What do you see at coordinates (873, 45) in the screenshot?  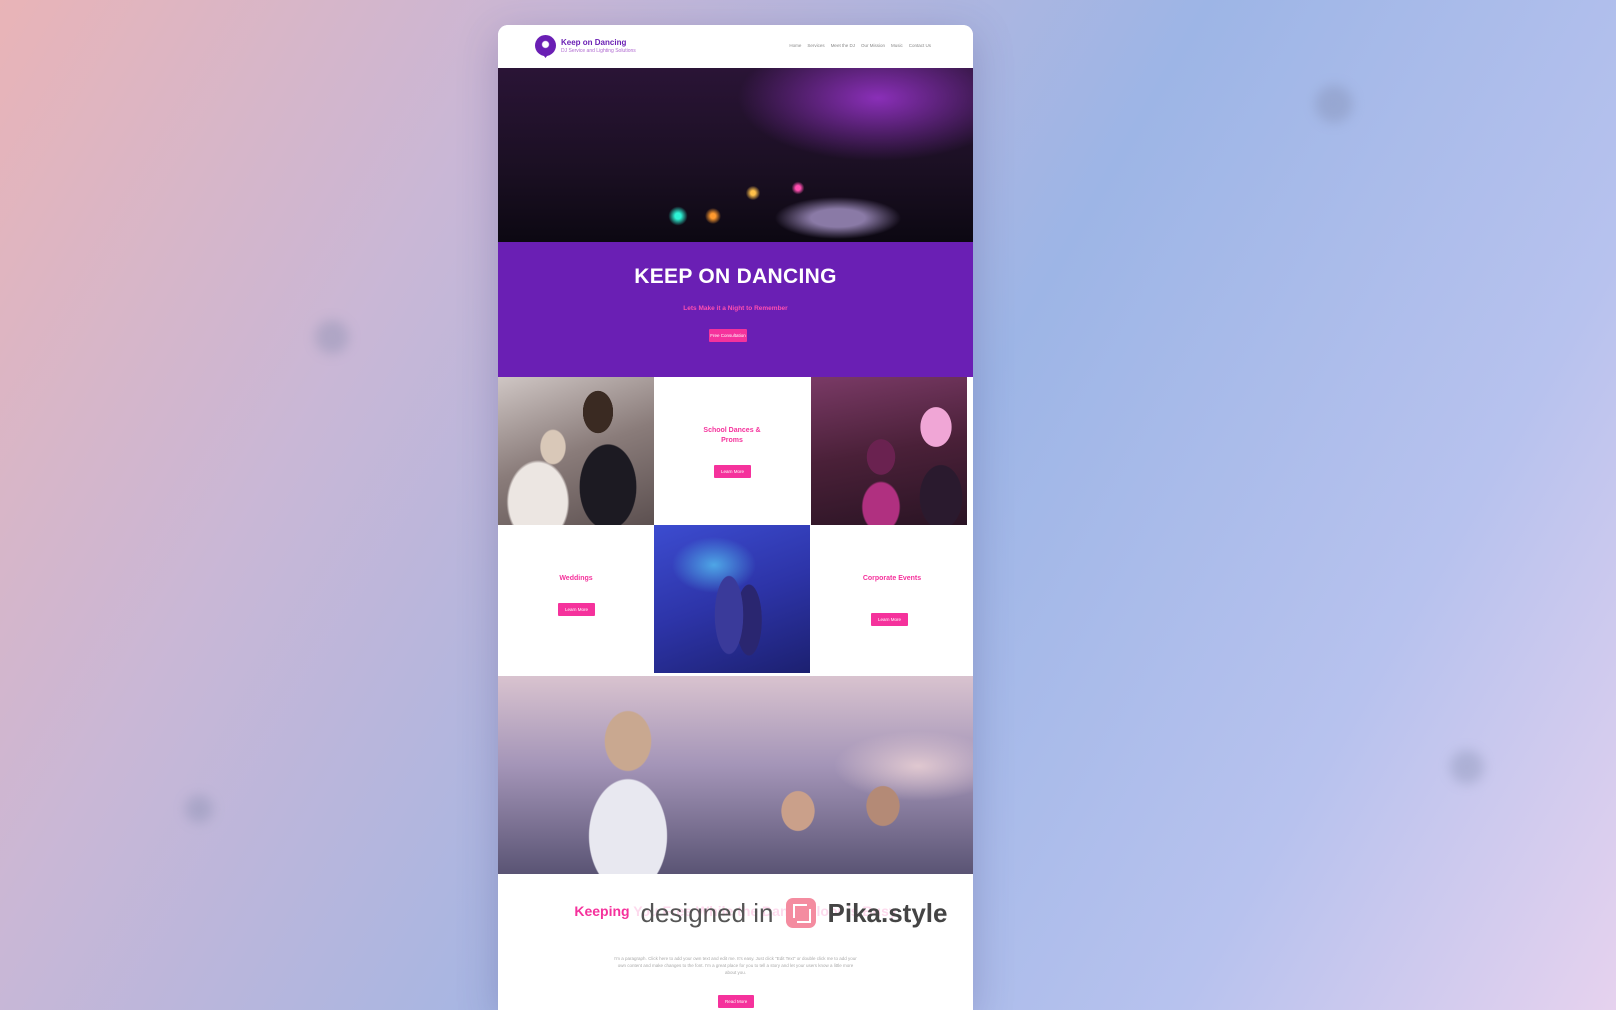 I see `nav-item-our-mission: Our Mission` at bounding box center [873, 45].